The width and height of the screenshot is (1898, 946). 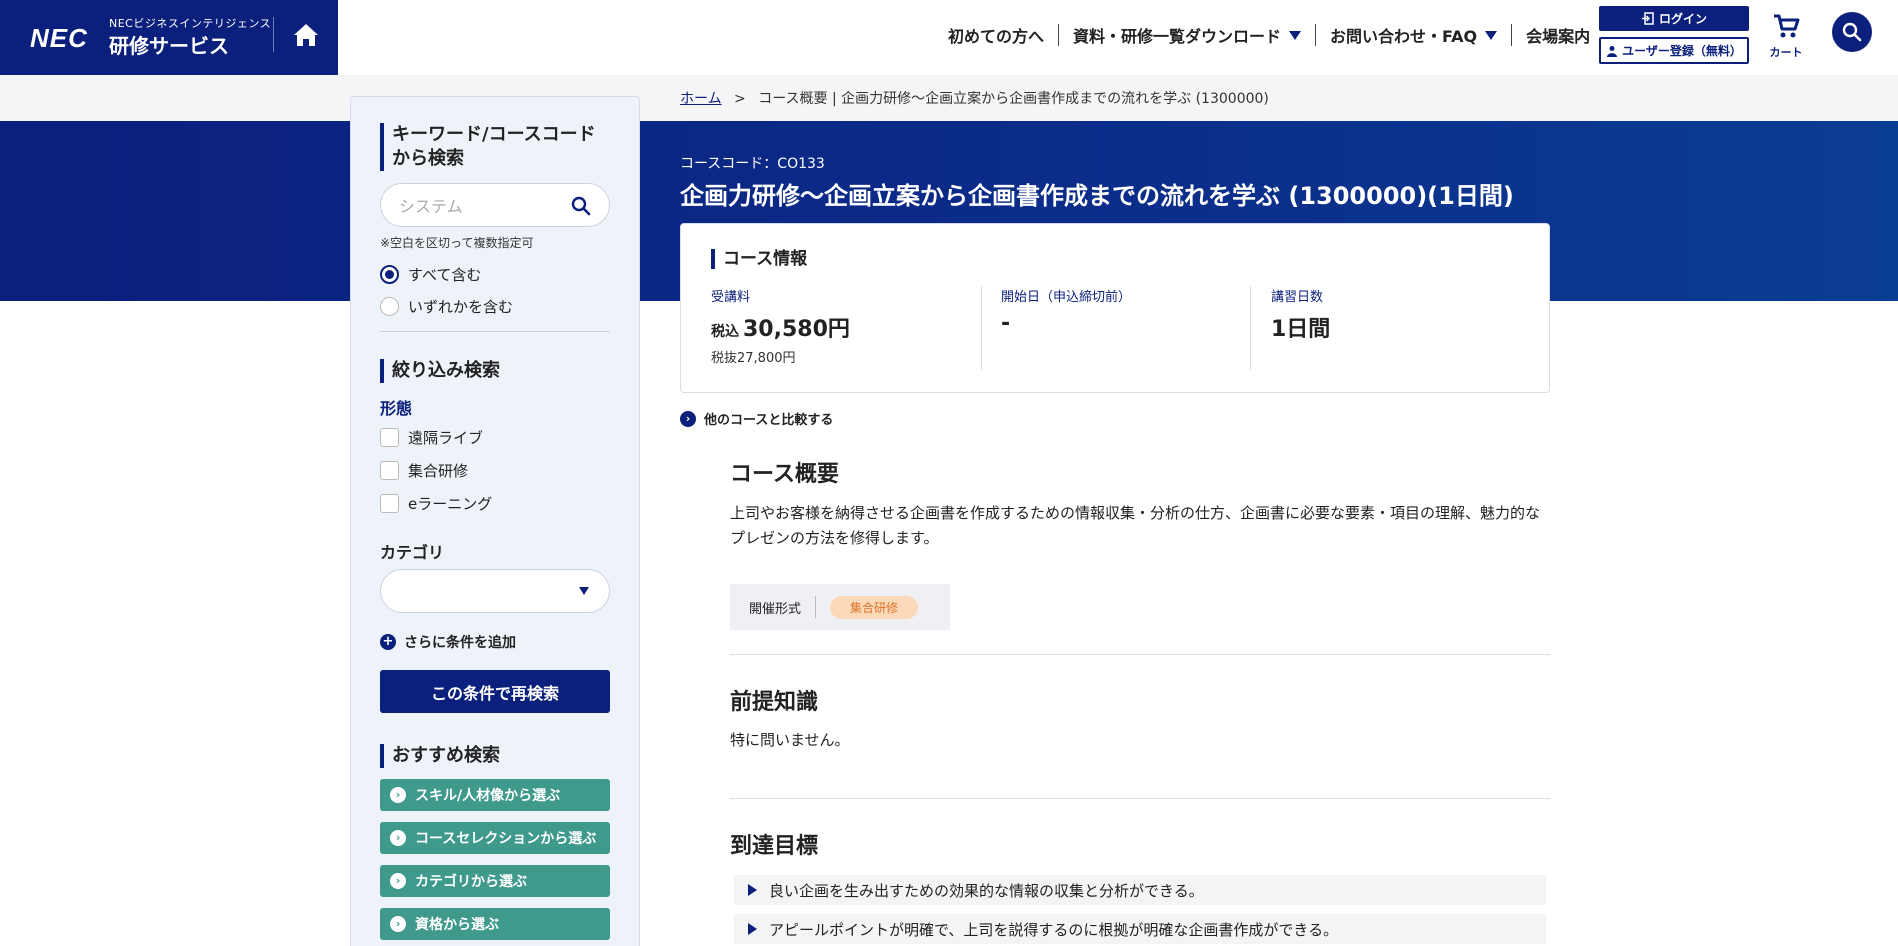 I want to click on prereq-heading: 前提知識, so click(x=774, y=702).